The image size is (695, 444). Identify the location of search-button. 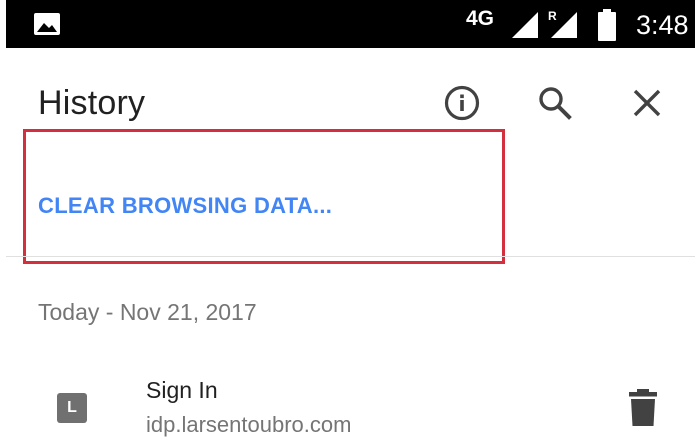
(555, 103).